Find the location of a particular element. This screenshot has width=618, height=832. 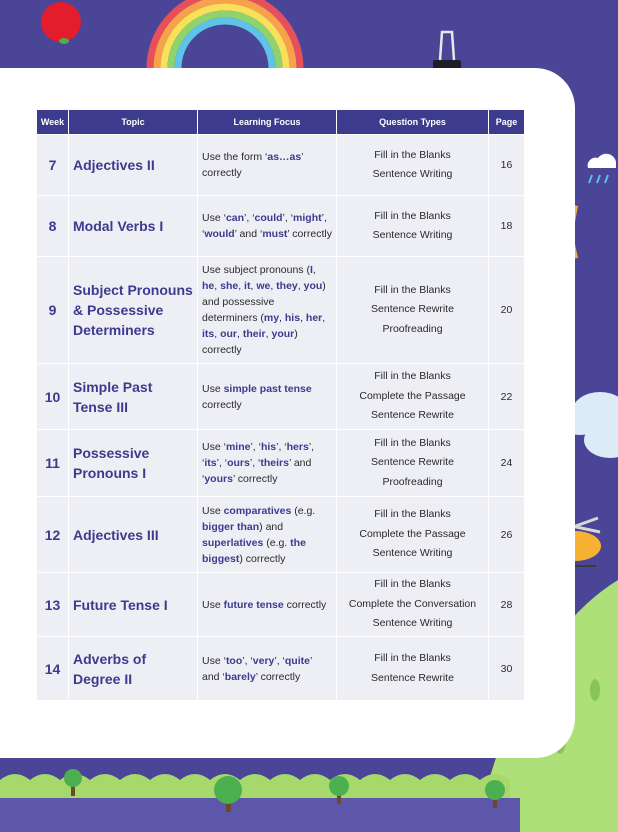

focus-keyword: theirs is located at coordinates (274, 463).